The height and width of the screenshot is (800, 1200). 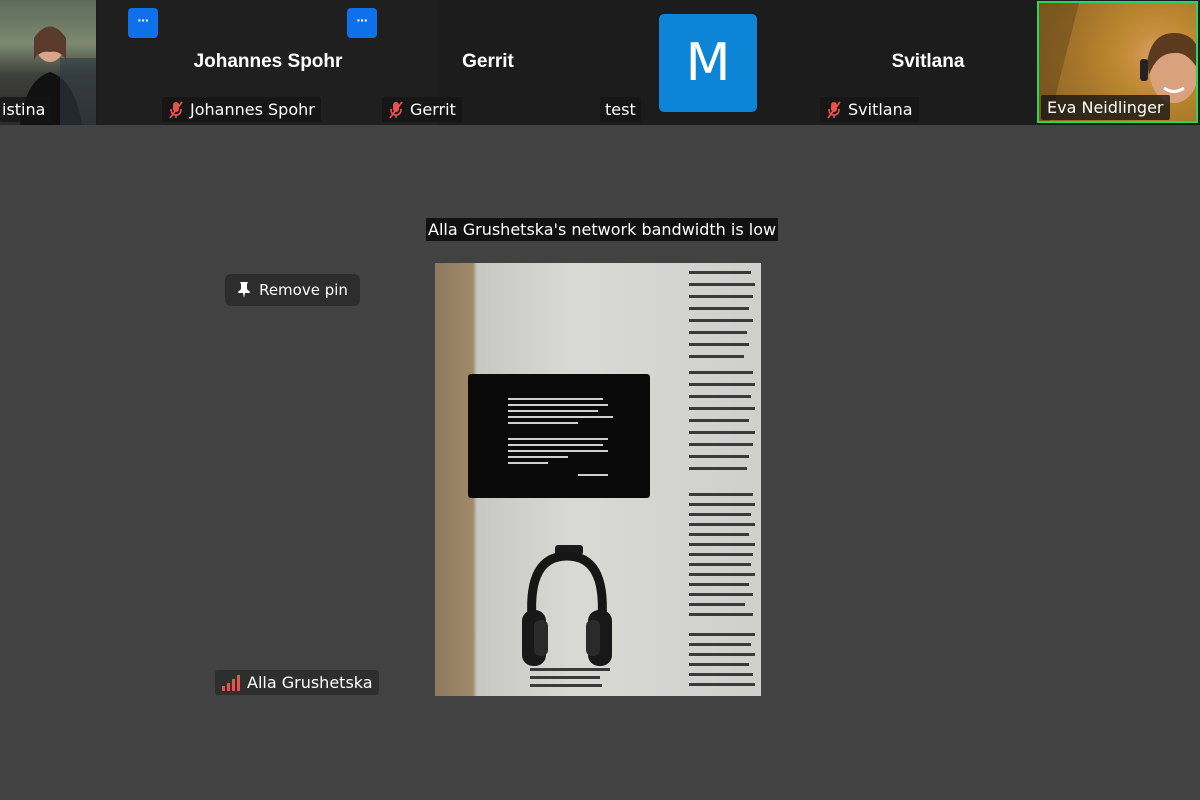 I want to click on participant-label: Johannes Spohr, so click(x=241, y=109).